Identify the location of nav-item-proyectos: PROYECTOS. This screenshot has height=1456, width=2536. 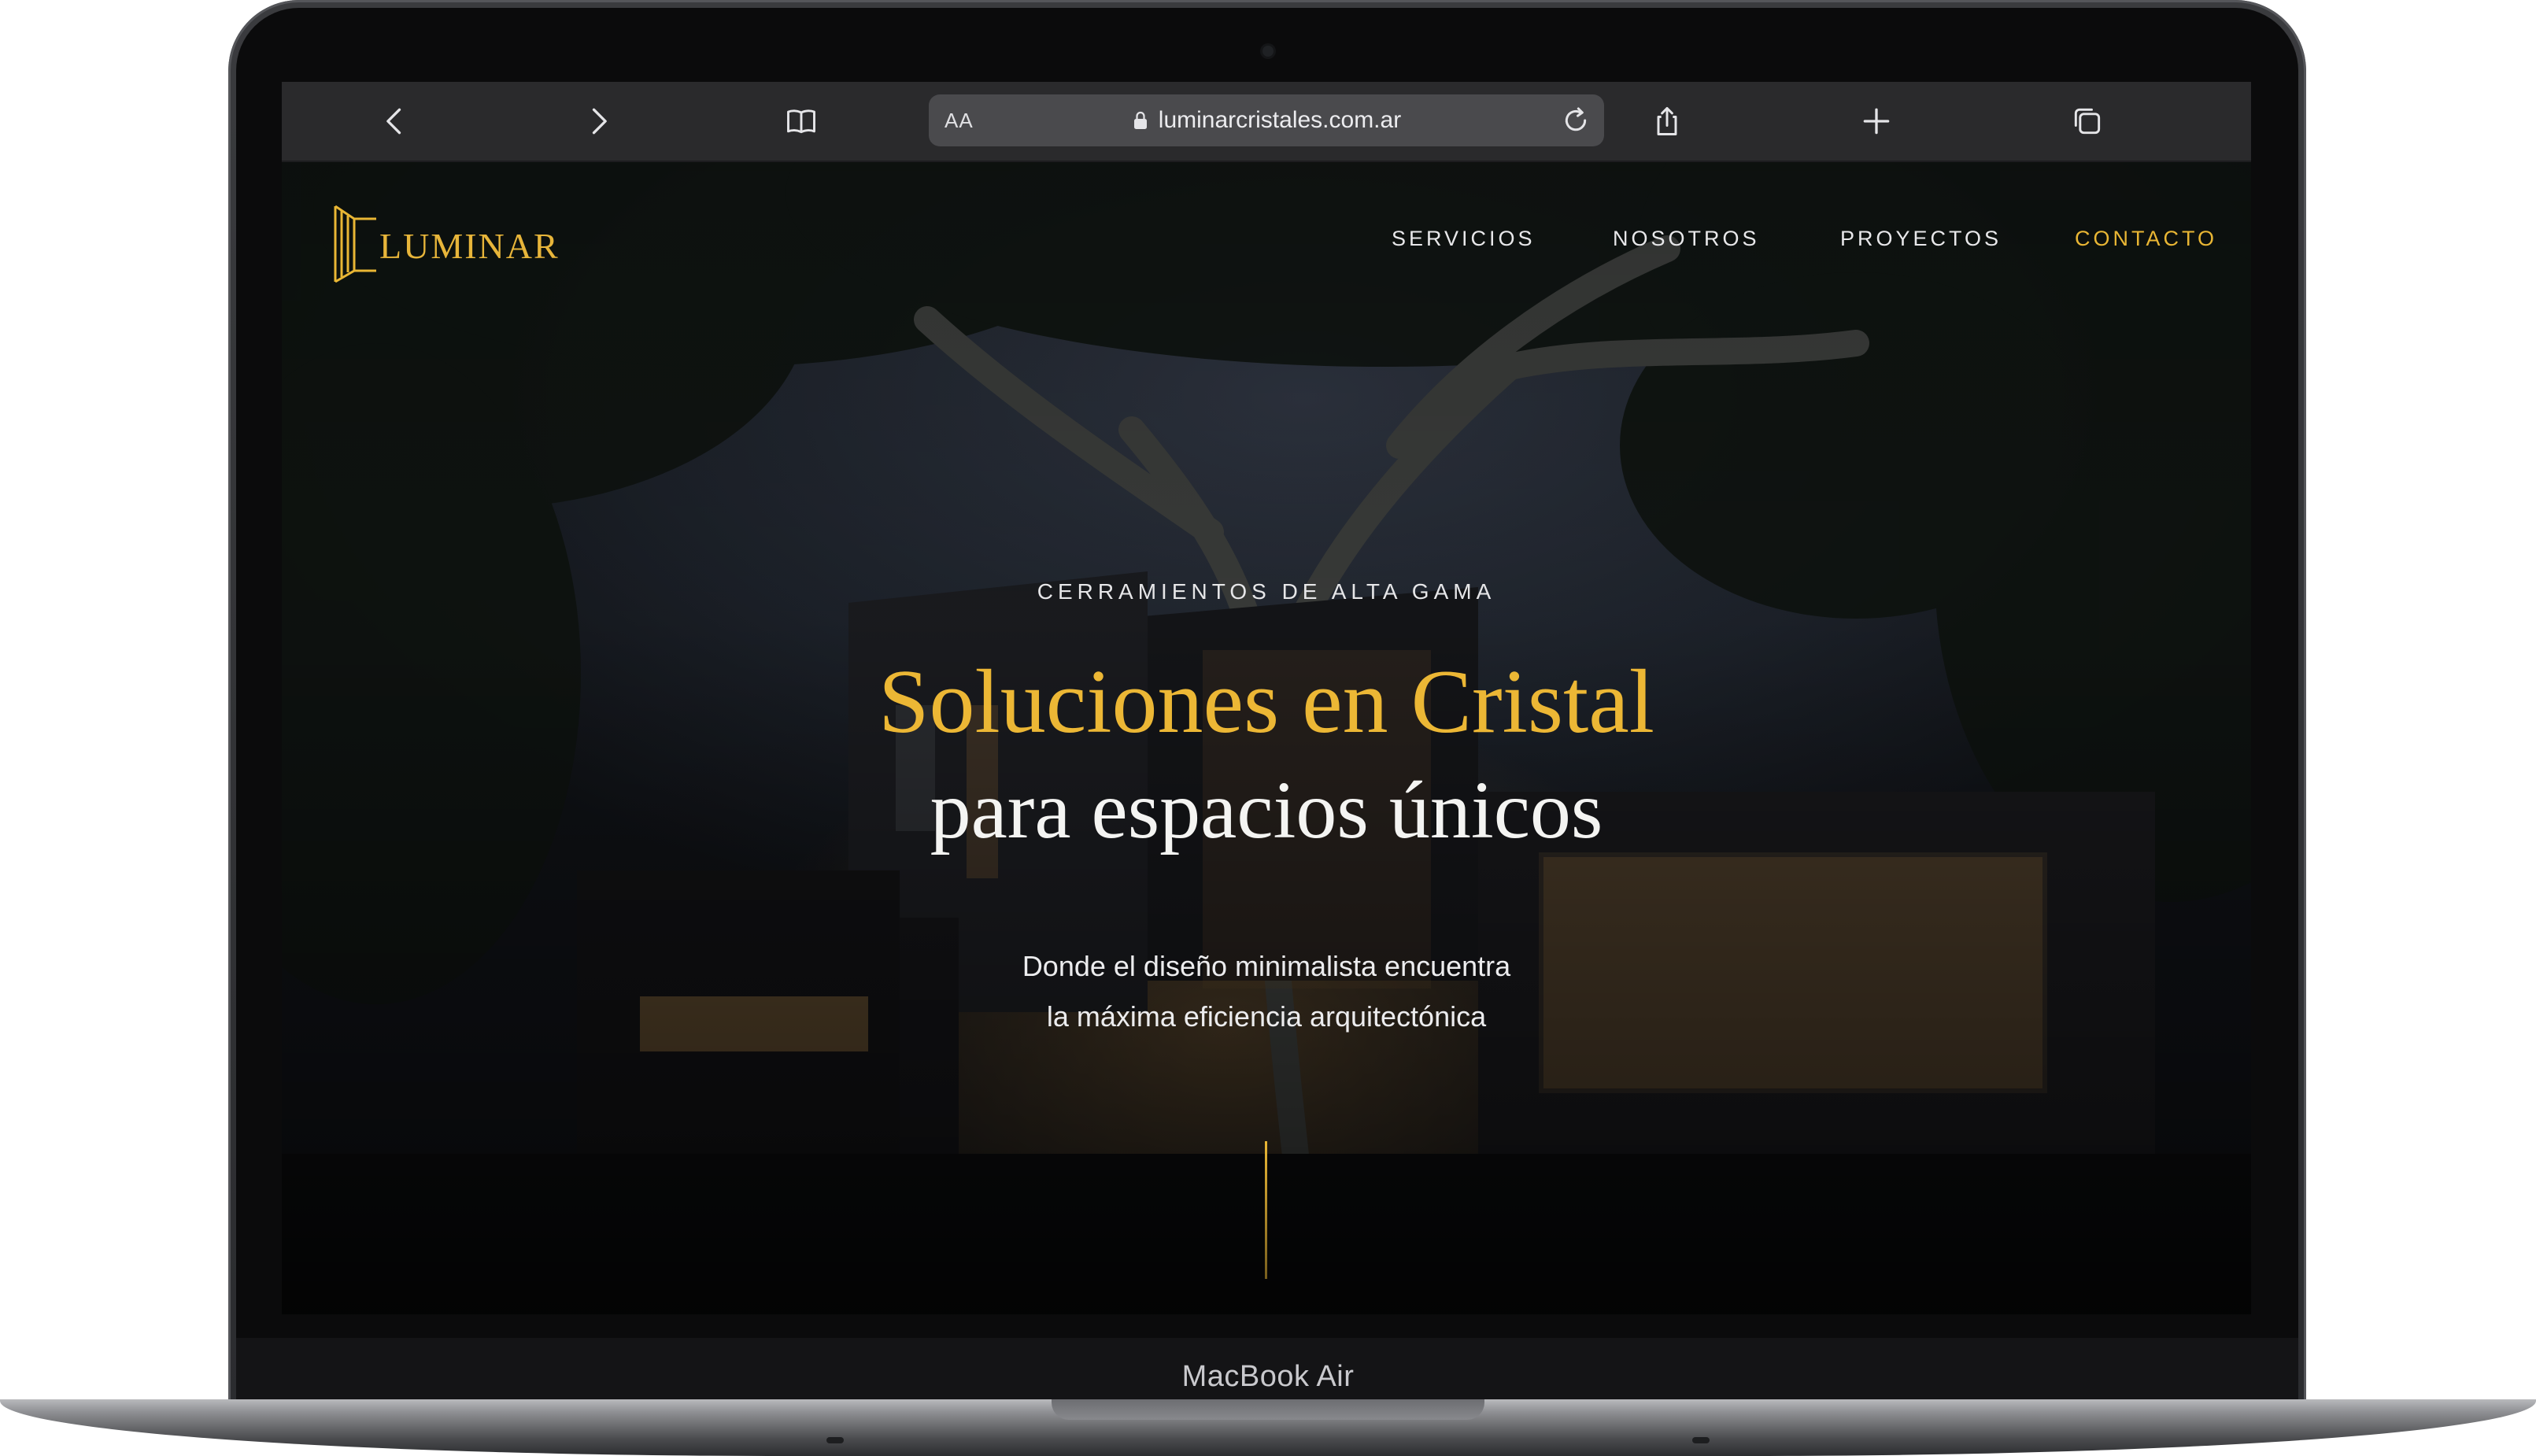
(1921, 239).